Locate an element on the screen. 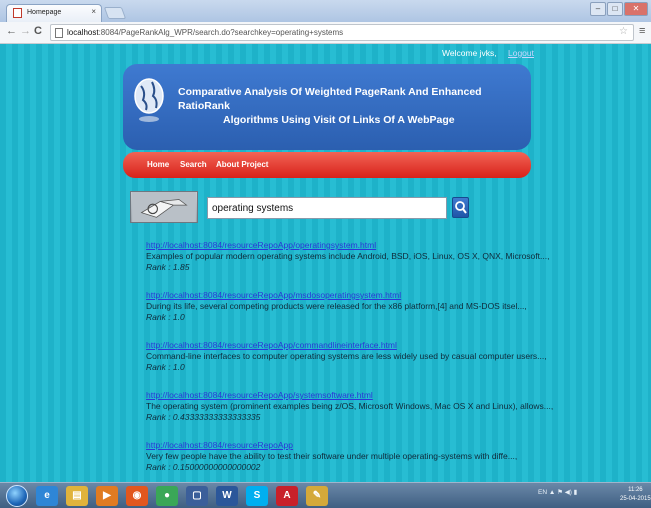  file-explorer-icon: ▤ is located at coordinates (77, 496).